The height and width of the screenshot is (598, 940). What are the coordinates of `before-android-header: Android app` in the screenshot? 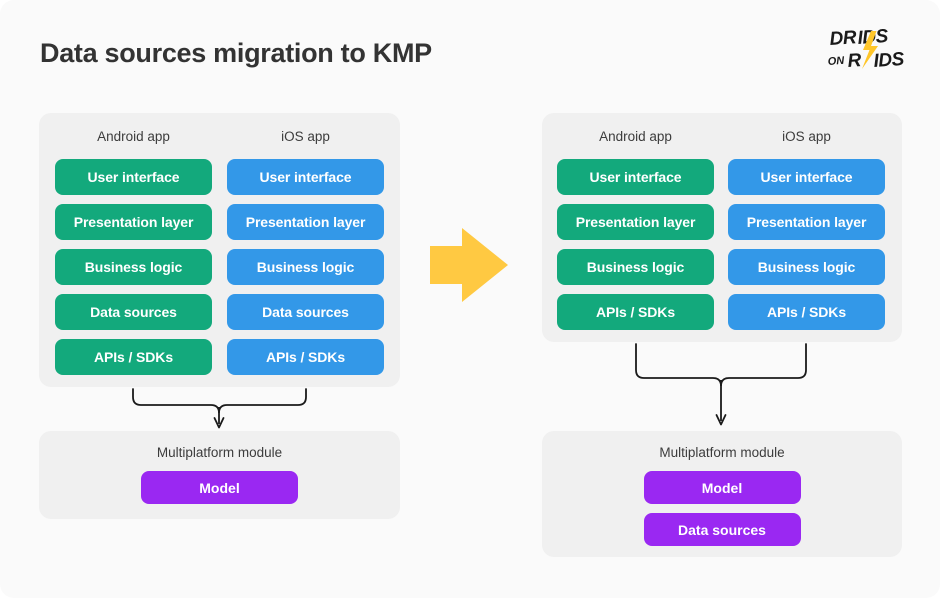 It's located at (133, 136).